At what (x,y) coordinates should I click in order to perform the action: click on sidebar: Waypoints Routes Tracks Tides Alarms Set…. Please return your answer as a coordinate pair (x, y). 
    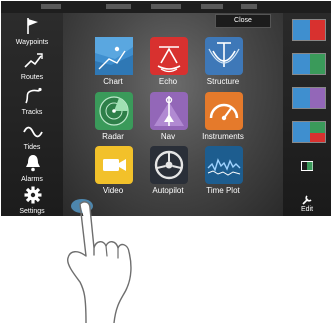
    Looking at the image, I should click on (32, 114).